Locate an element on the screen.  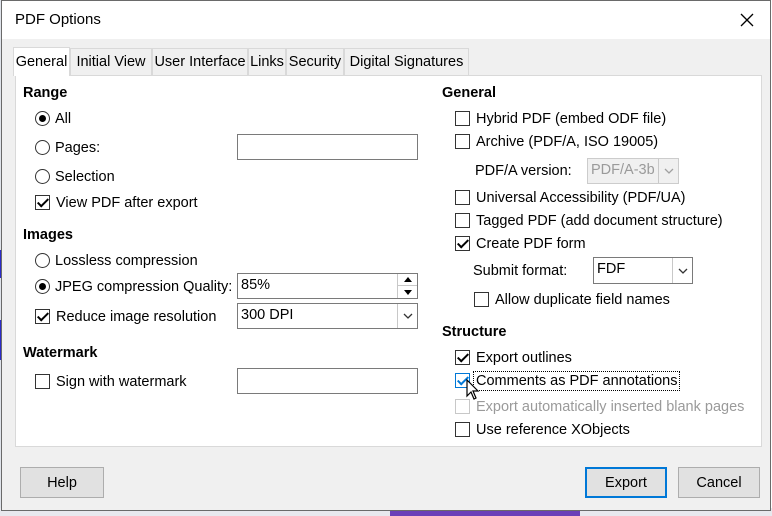
create-pdf-form-label: Create PDF form is located at coordinates (531, 244).